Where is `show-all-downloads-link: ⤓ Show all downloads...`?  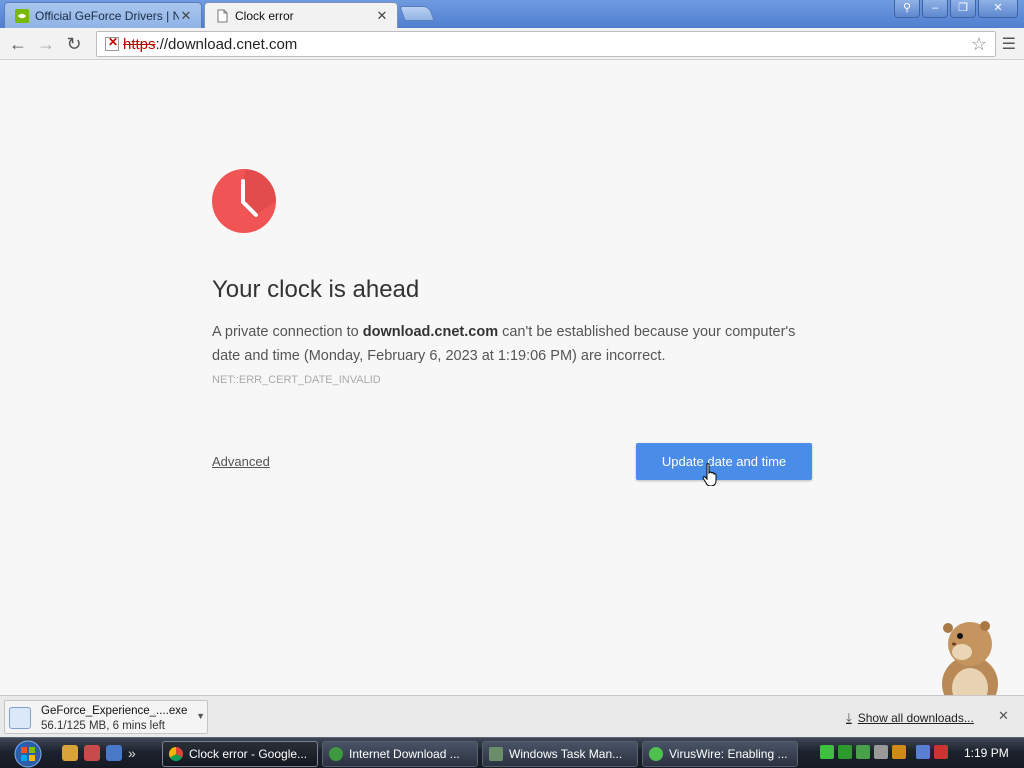 show-all-downloads-link: ⤓ Show all downloads... is located at coordinates (910, 718).